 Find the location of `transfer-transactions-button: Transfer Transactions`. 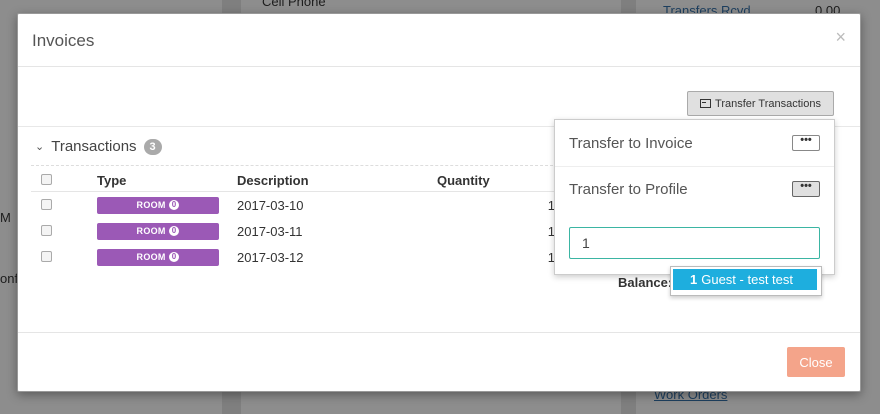

transfer-transactions-button: Transfer Transactions is located at coordinates (760, 103).